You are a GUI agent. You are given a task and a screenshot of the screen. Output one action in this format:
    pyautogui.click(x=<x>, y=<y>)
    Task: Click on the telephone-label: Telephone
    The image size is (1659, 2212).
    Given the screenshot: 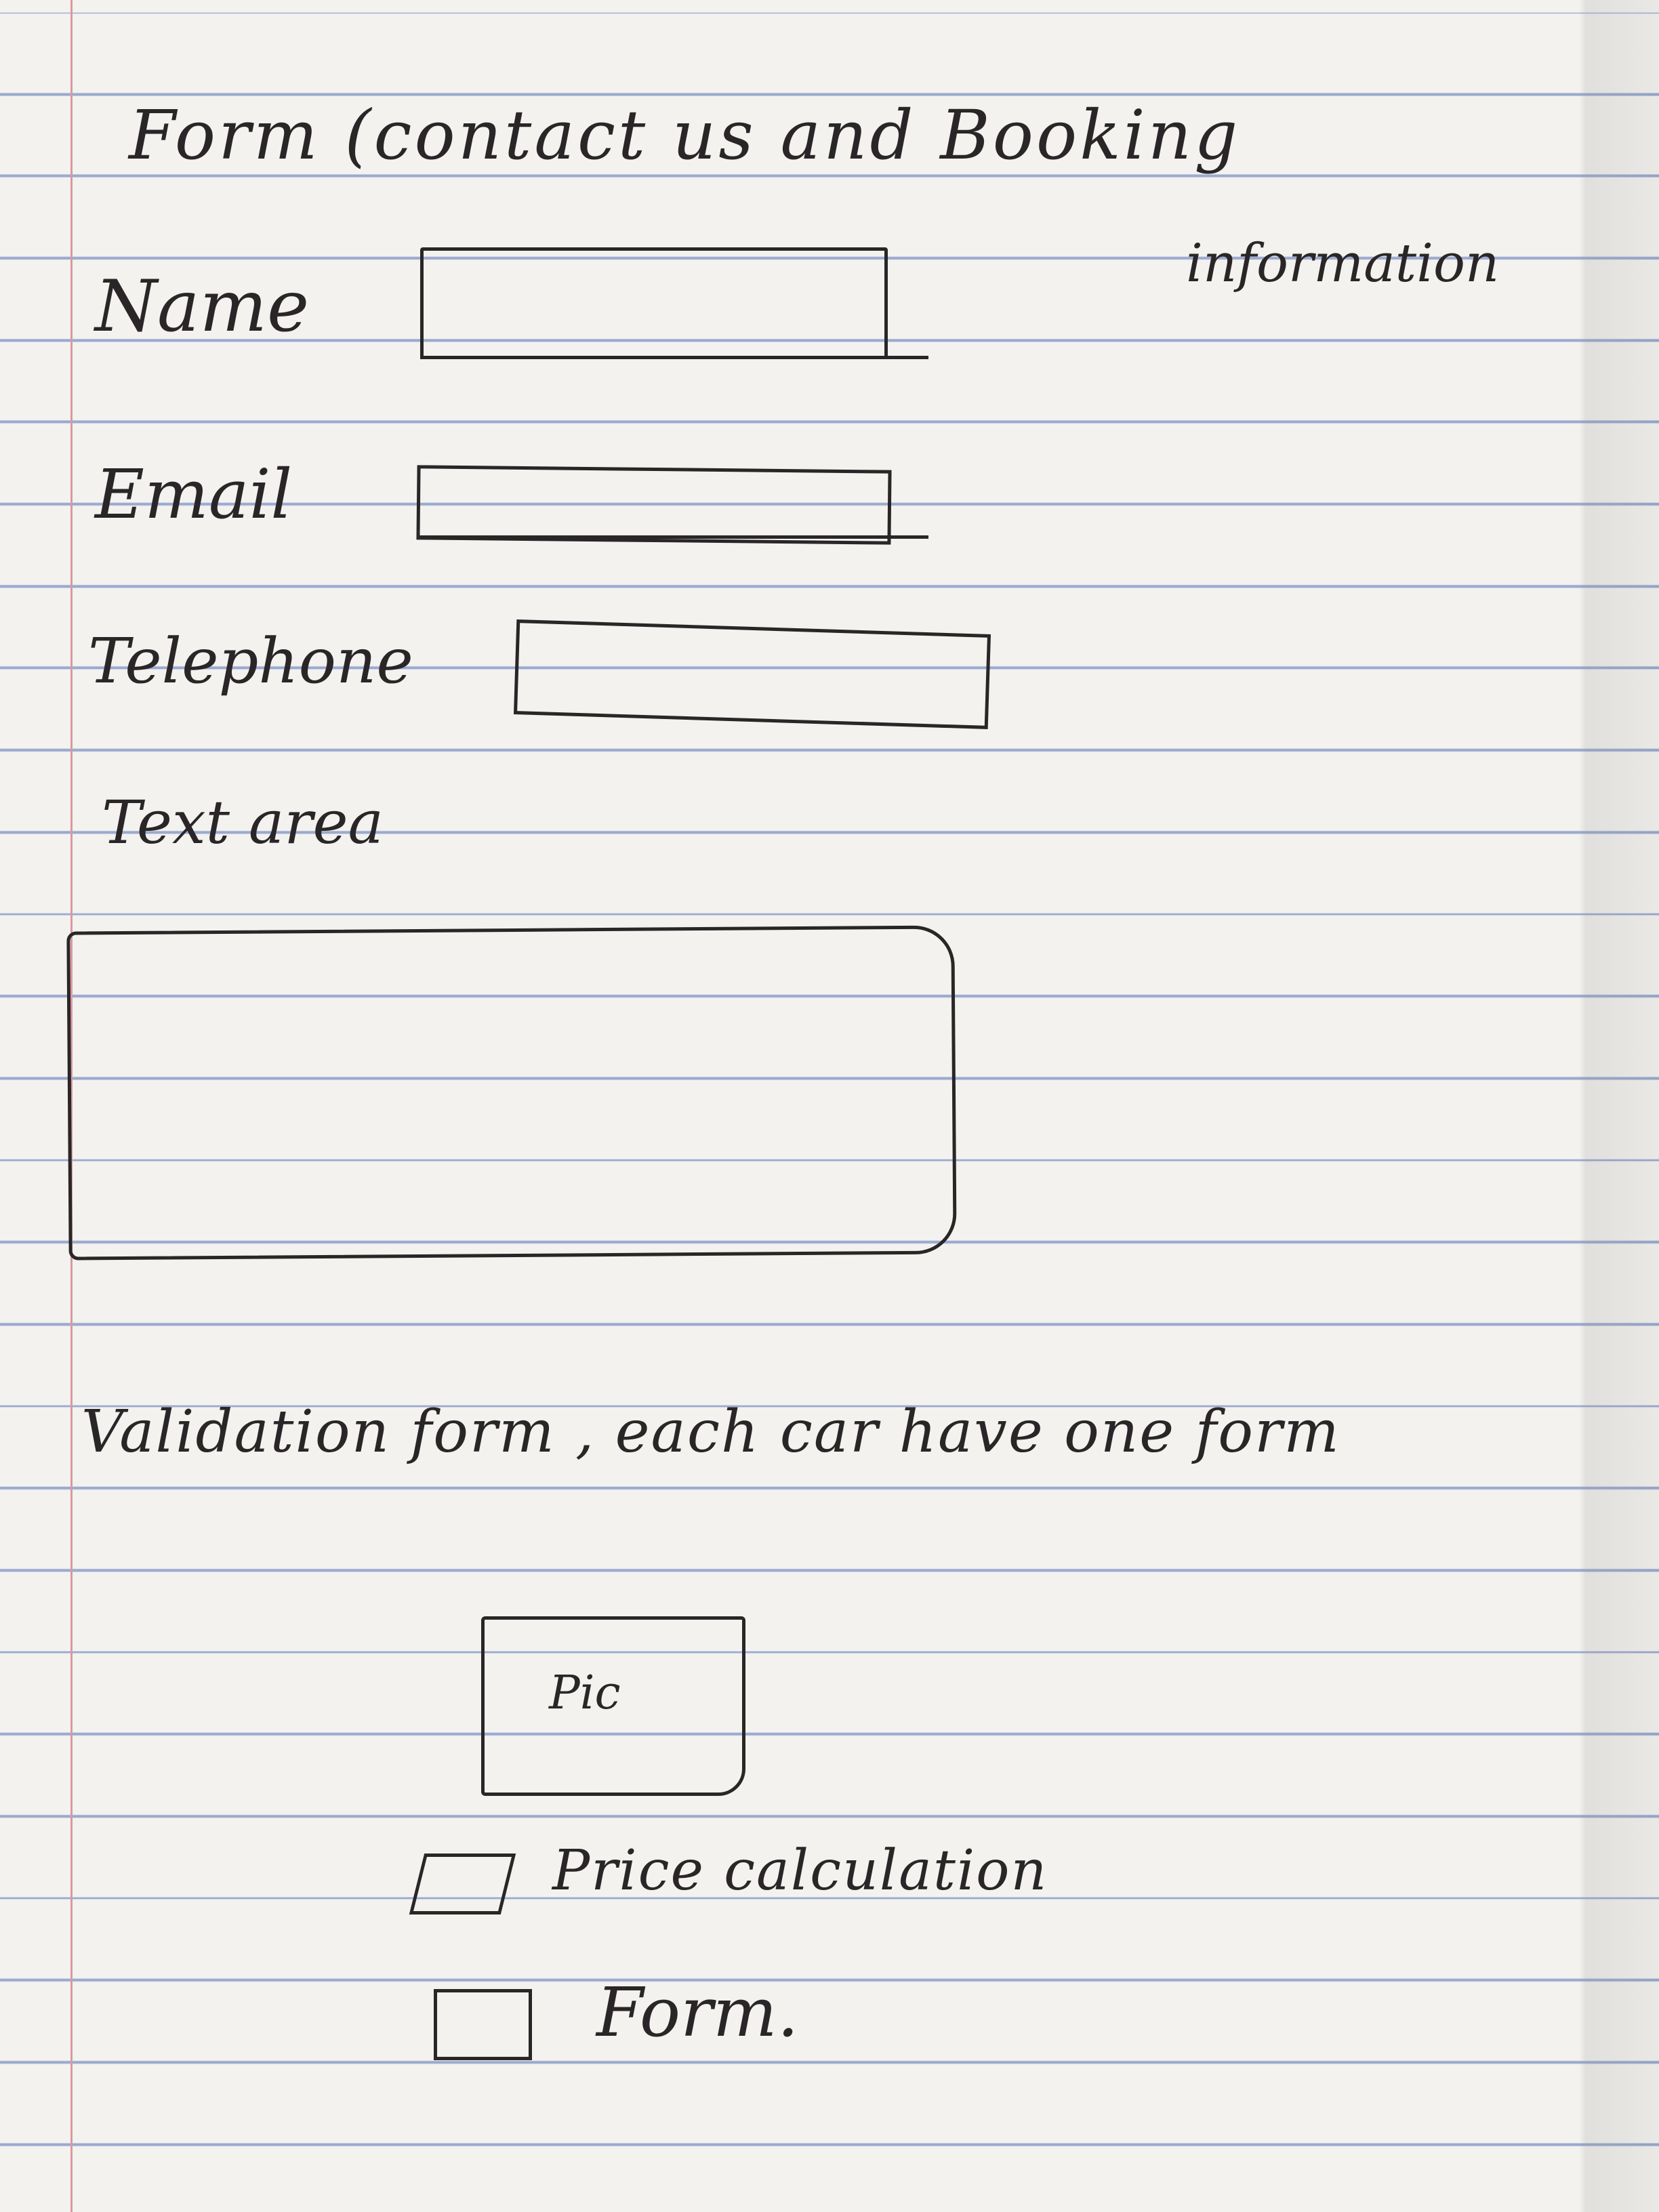 What is the action you would take?
    pyautogui.click(x=250, y=661)
    